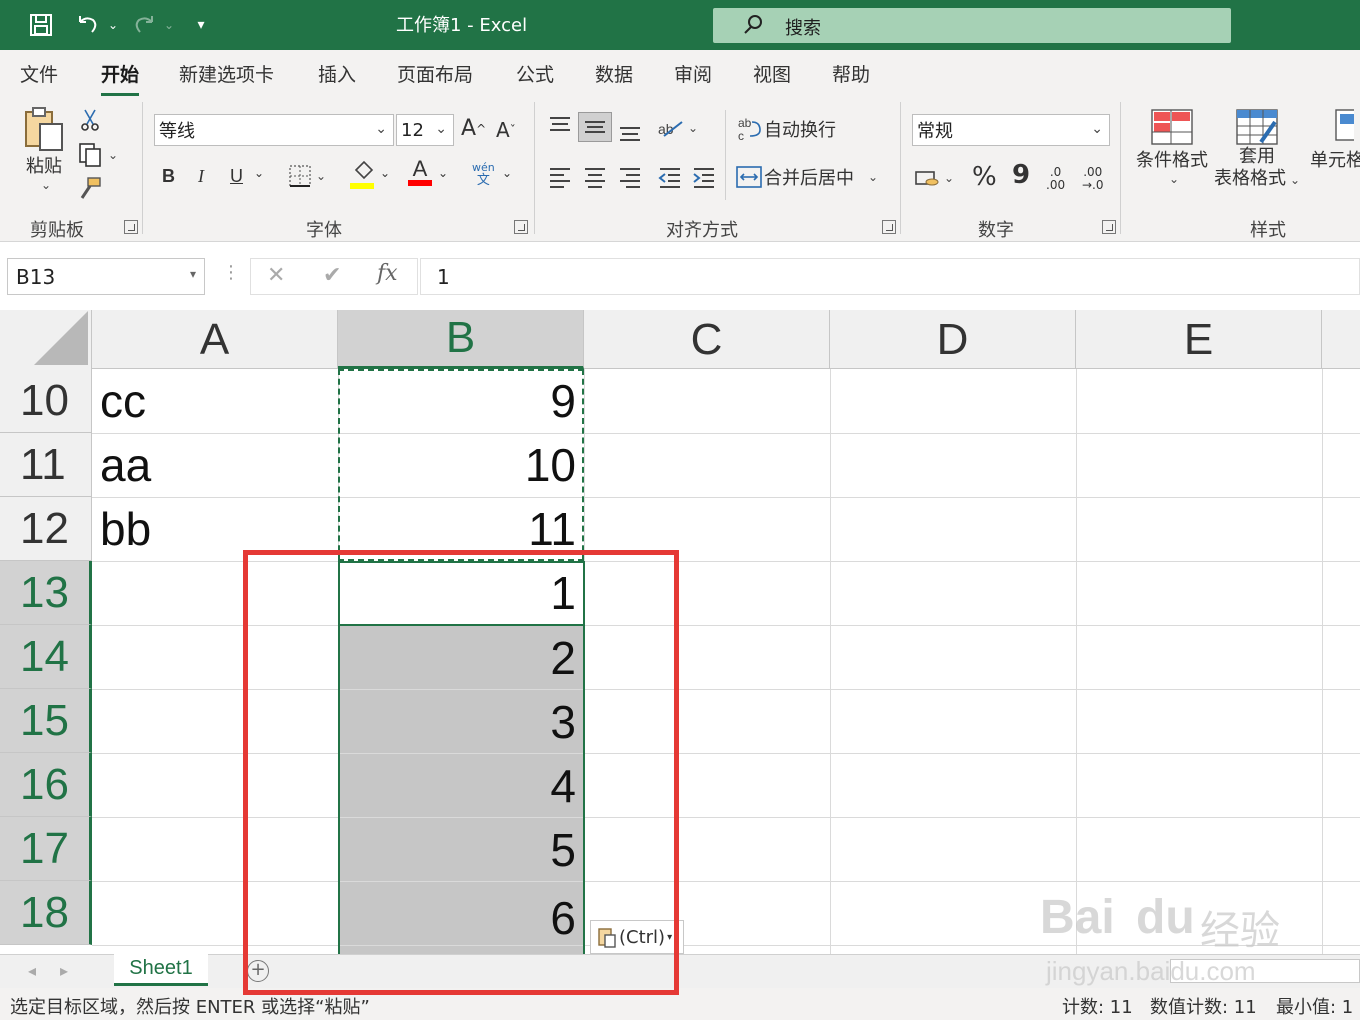 Image resolution: width=1360 pixels, height=1020 pixels. Describe the element at coordinates (1109, 227) in the screenshot. I see `number-launcher-icon` at that location.